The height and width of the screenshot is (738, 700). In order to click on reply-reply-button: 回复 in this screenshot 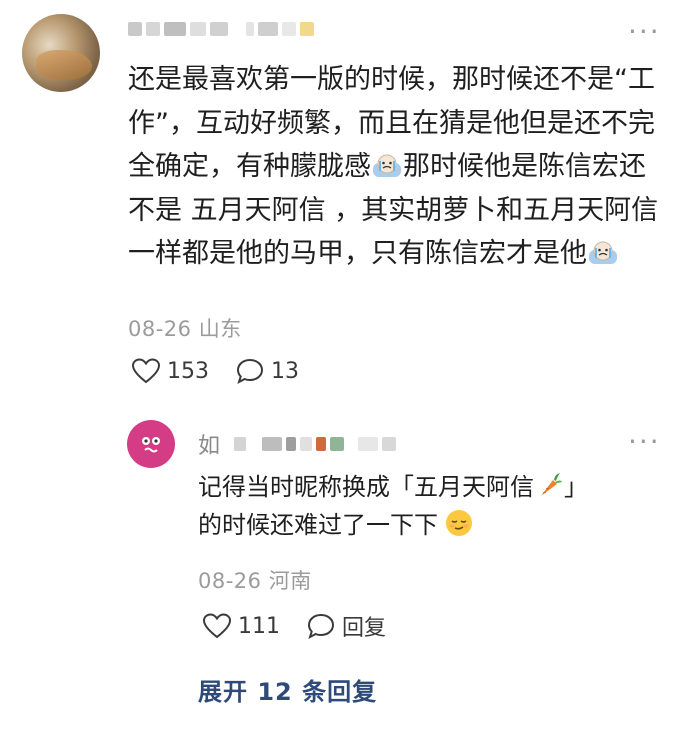, I will do `click(346, 626)`.